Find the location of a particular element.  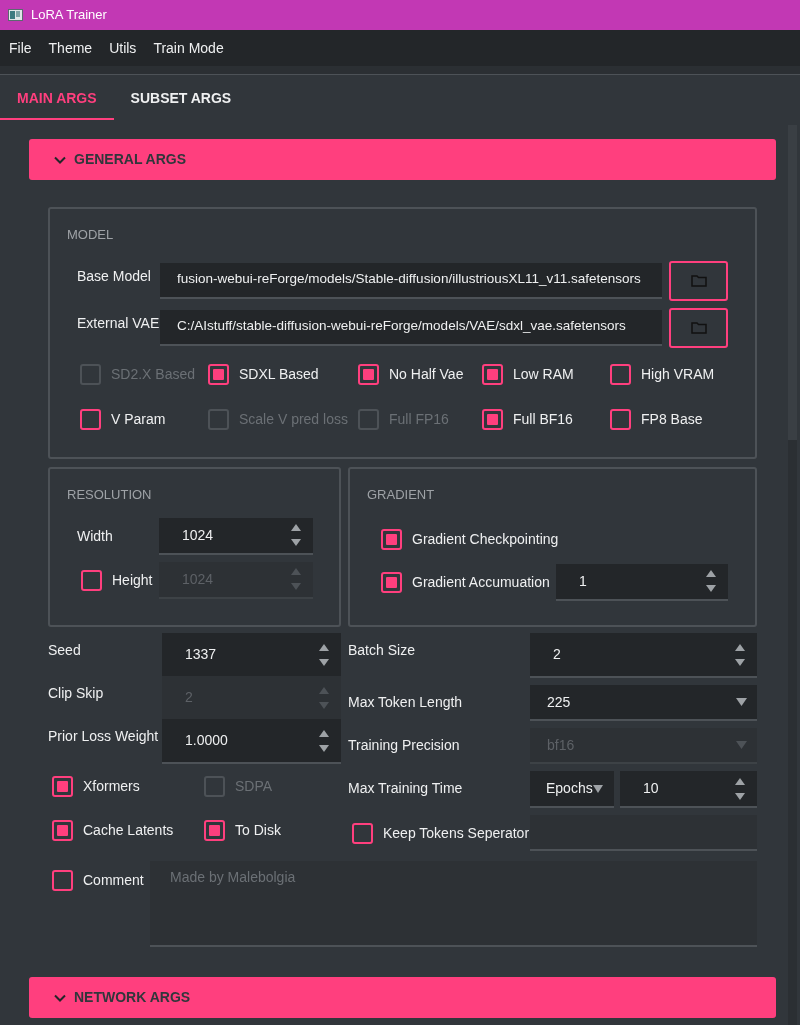

checkbox-label: Comment is located at coordinates (113, 880).